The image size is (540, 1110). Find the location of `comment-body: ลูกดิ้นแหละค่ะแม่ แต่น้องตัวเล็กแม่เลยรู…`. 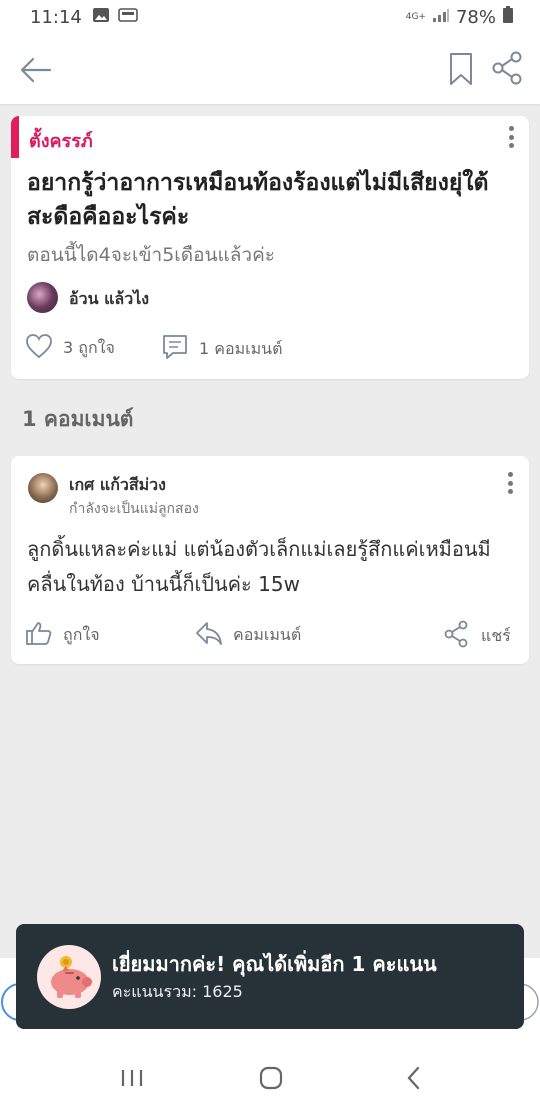

comment-body: ลูกดิ้นแหละค่ะแม่ แต่น้องตัวเล็กแม่เลยรู… is located at coordinates (259, 566).